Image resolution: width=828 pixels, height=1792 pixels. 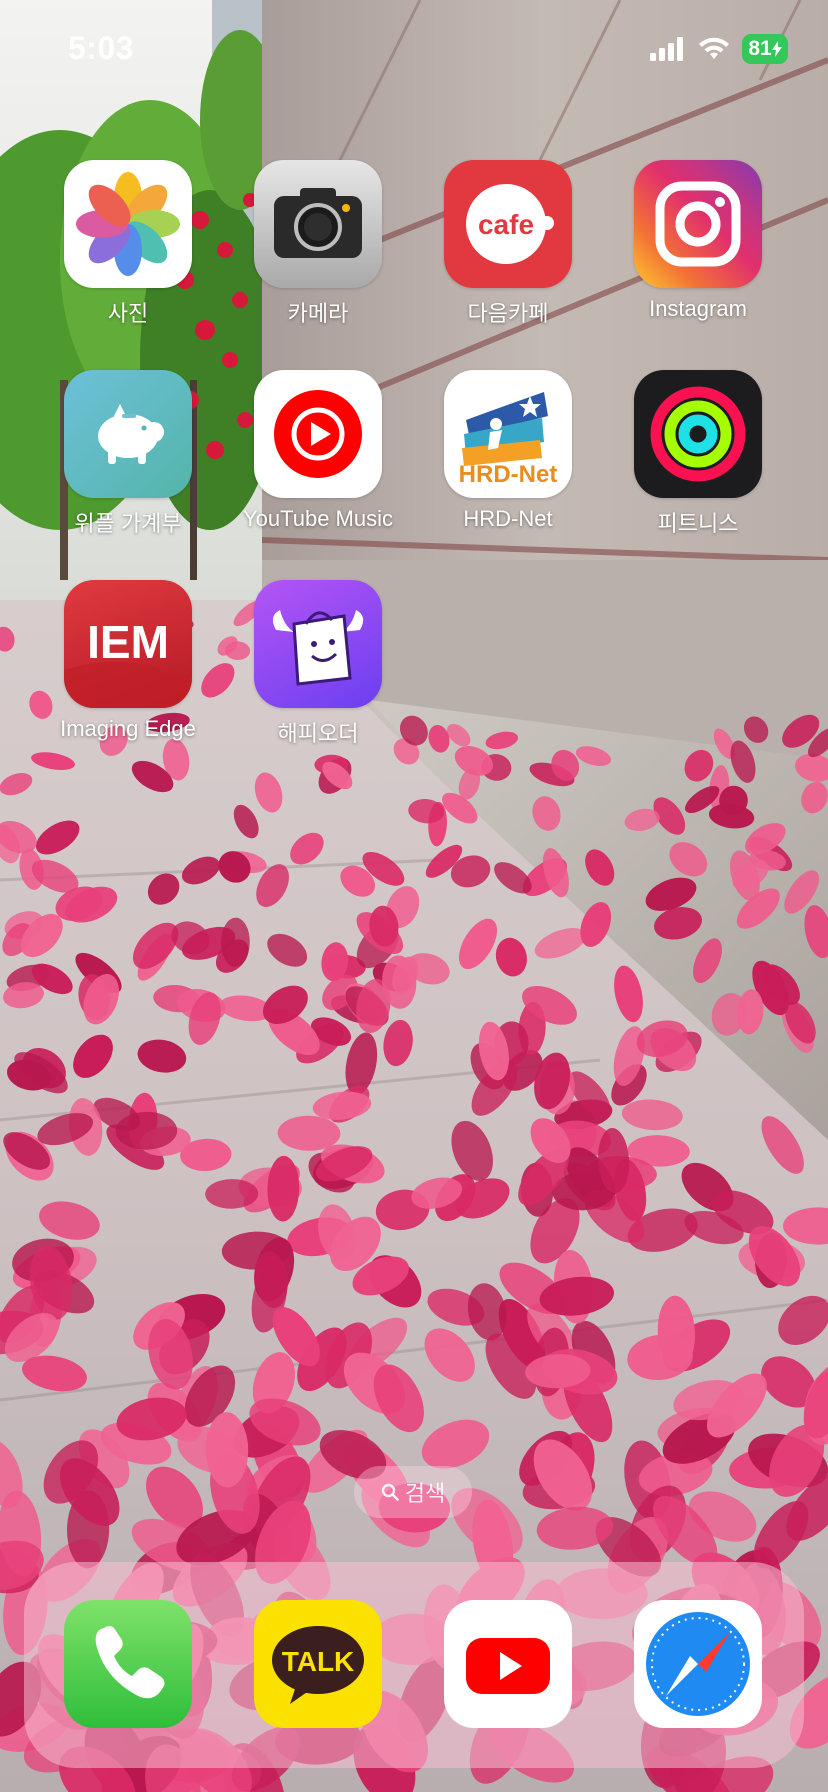 What do you see at coordinates (508, 474) in the screenshot?
I see `hrd-net-text: HRD-Net` at bounding box center [508, 474].